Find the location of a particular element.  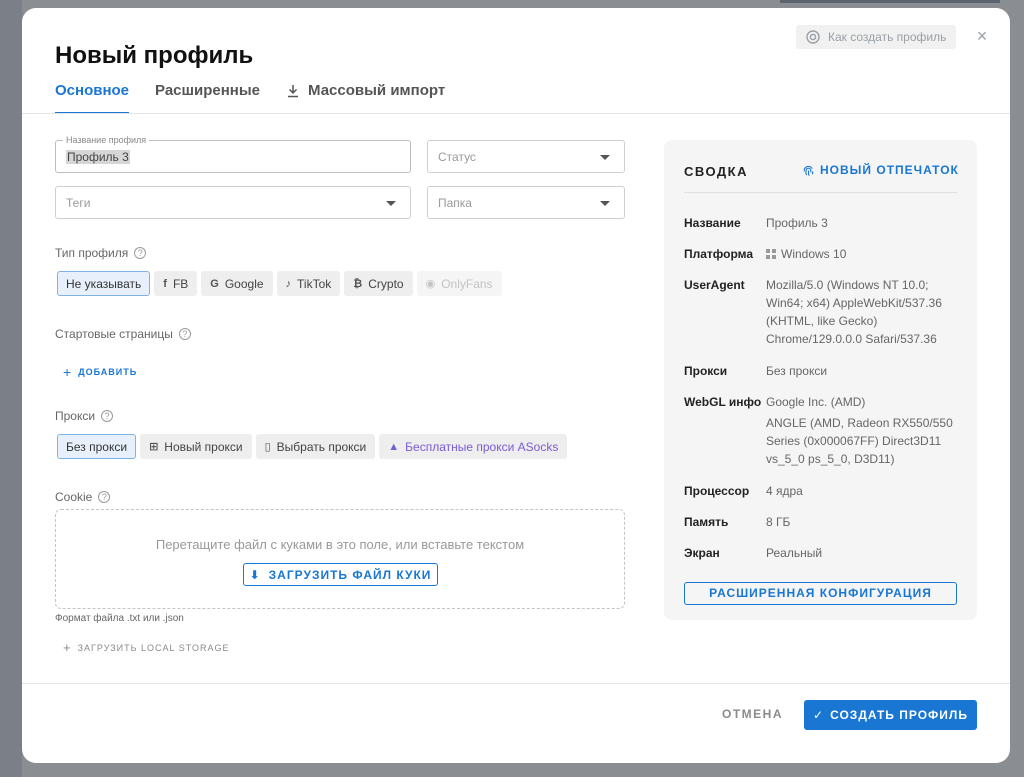

summary-key: Прокси is located at coordinates (706, 371).